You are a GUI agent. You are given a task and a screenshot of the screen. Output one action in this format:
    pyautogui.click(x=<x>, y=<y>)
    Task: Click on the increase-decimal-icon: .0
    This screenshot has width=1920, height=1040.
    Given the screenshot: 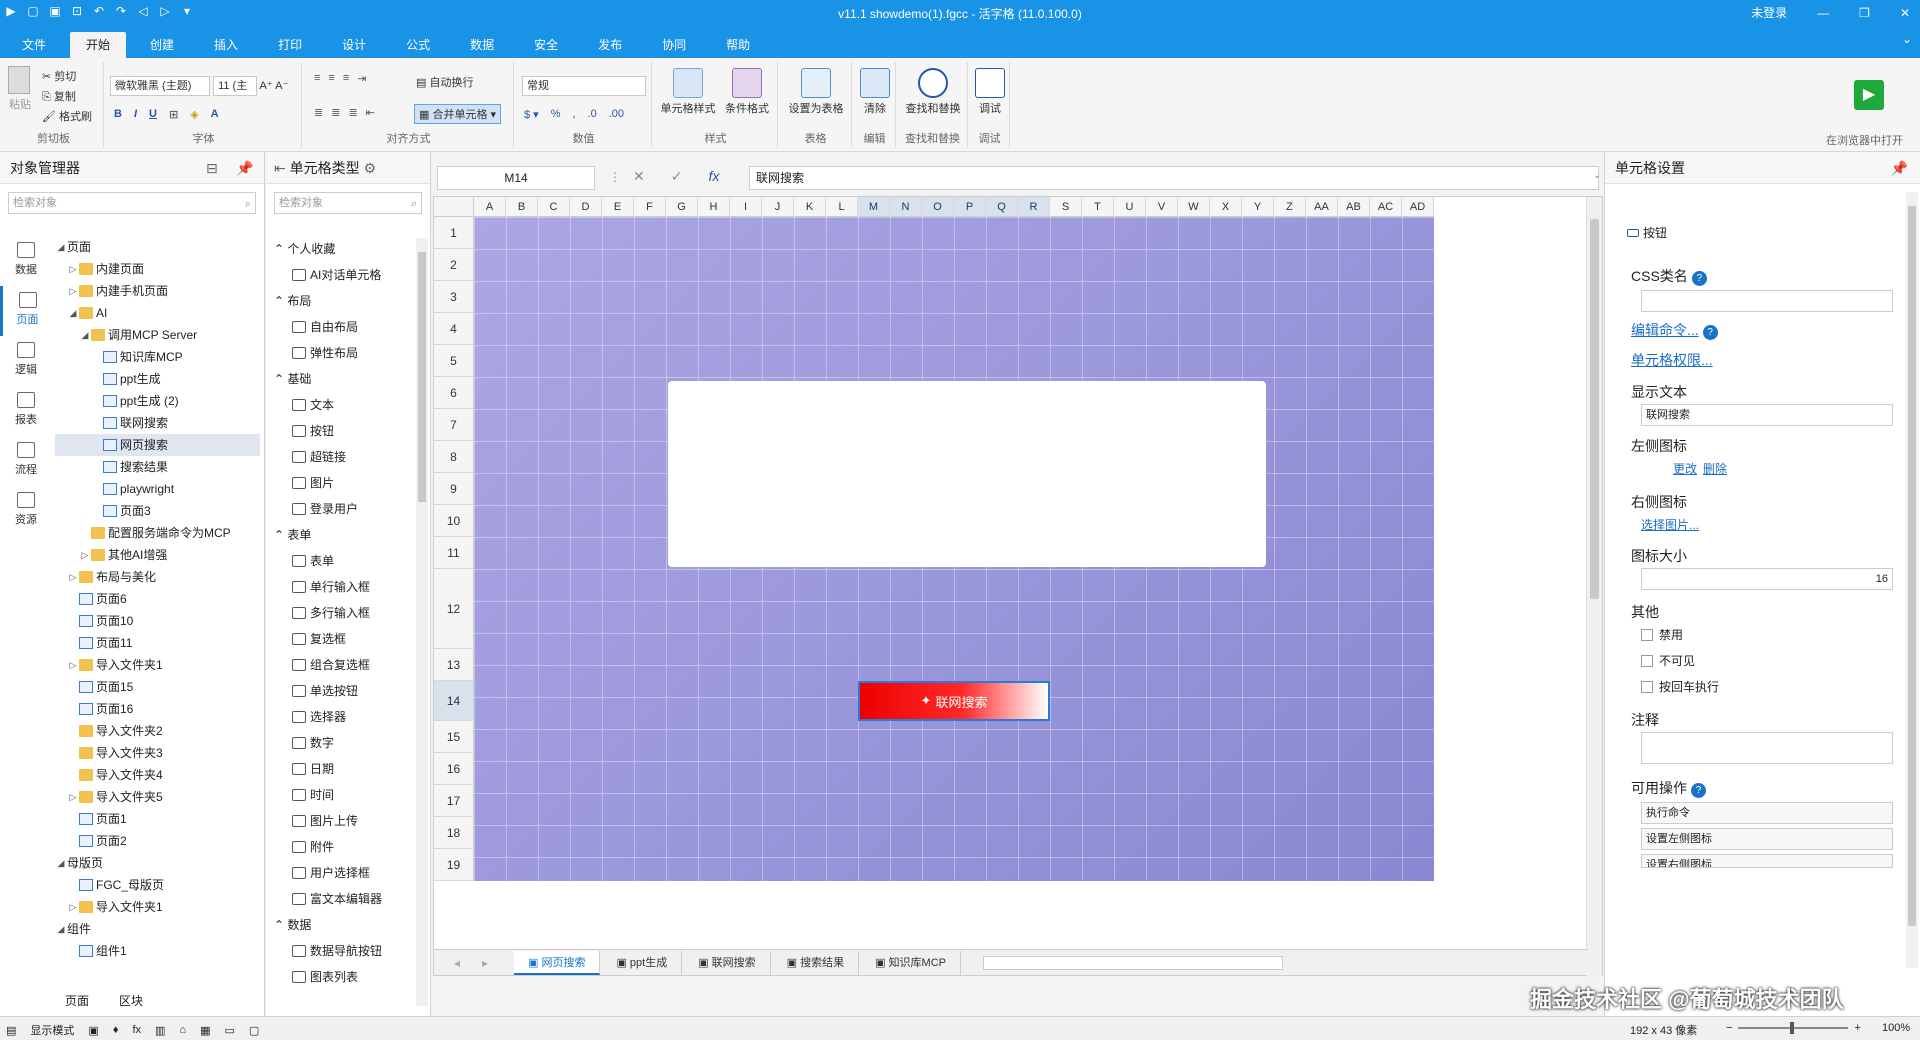 What is the action you would take?
    pyautogui.click(x=592, y=114)
    